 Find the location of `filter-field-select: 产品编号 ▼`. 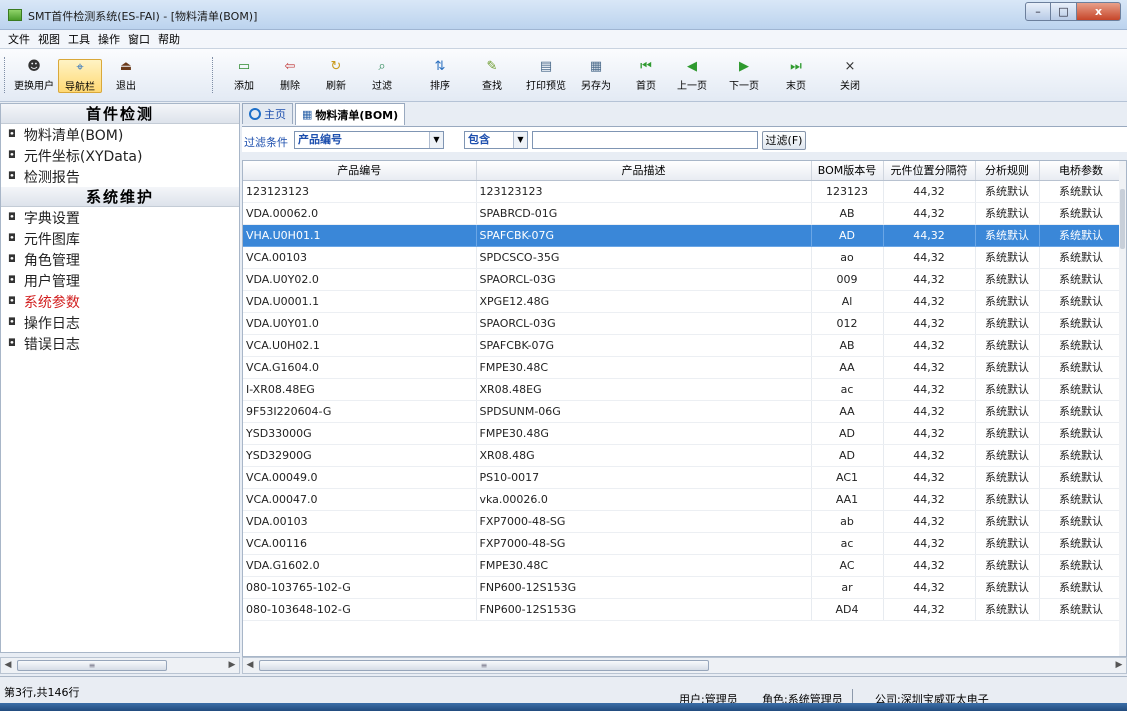

filter-field-select: 产品编号 ▼ is located at coordinates (369, 140).